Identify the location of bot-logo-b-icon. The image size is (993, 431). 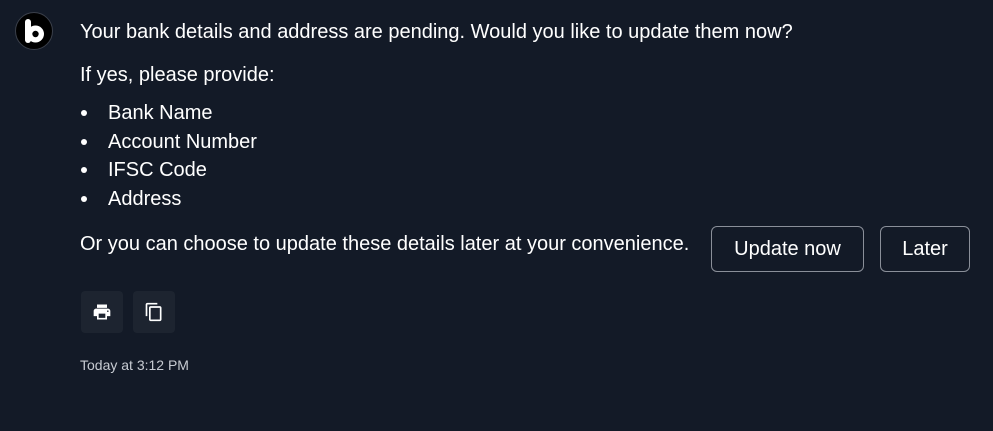
(34, 31).